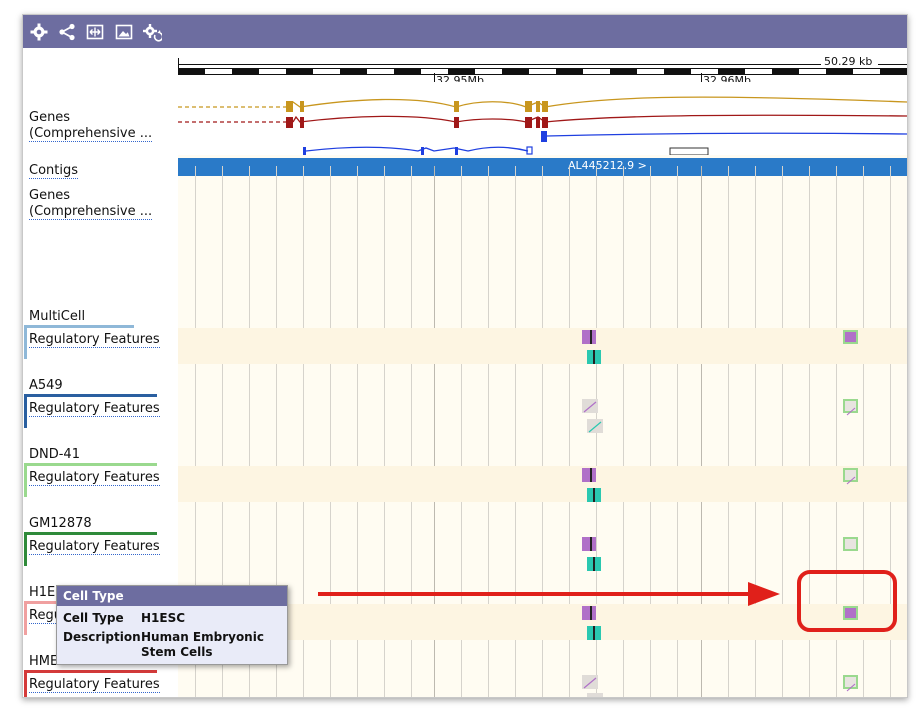  What do you see at coordinates (177, 652) in the screenshot?
I see `tooltip-description-line2: Stem Cells` at bounding box center [177, 652].